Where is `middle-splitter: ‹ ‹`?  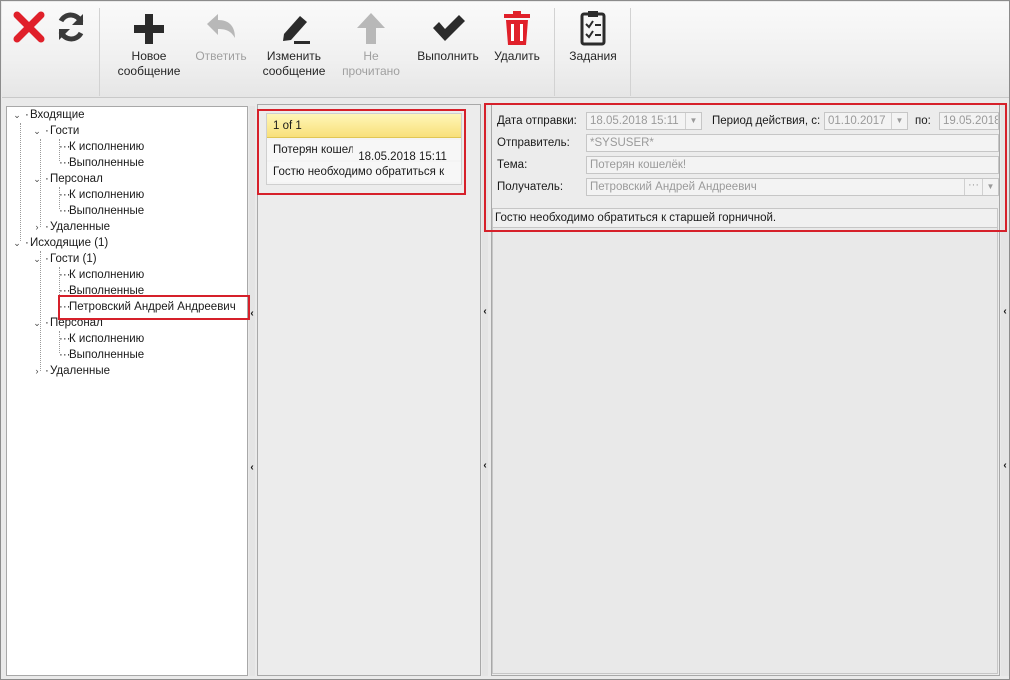
middle-splitter: ‹ ‹ is located at coordinates (485, 390).